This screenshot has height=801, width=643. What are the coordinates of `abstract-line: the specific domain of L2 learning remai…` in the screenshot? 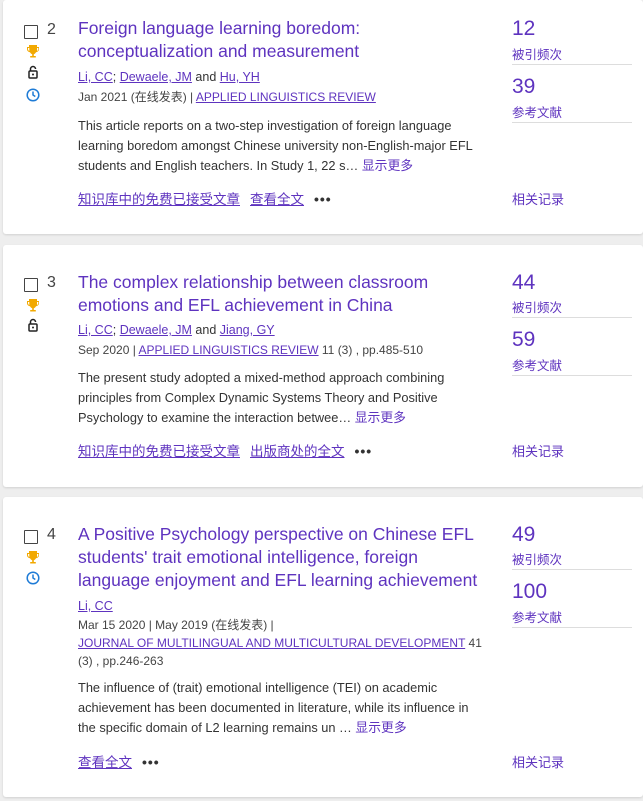 It's located at (215, 727).